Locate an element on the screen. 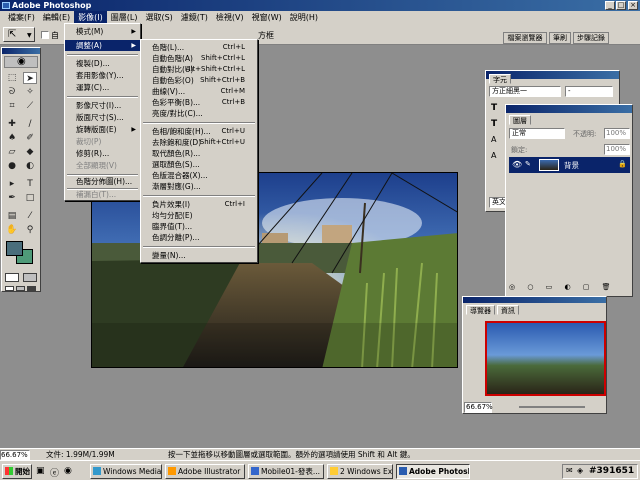 The height and width of the screenshot is (480, 640). crop-tool-icon: ⌗ is located at coordinates (12, 106).